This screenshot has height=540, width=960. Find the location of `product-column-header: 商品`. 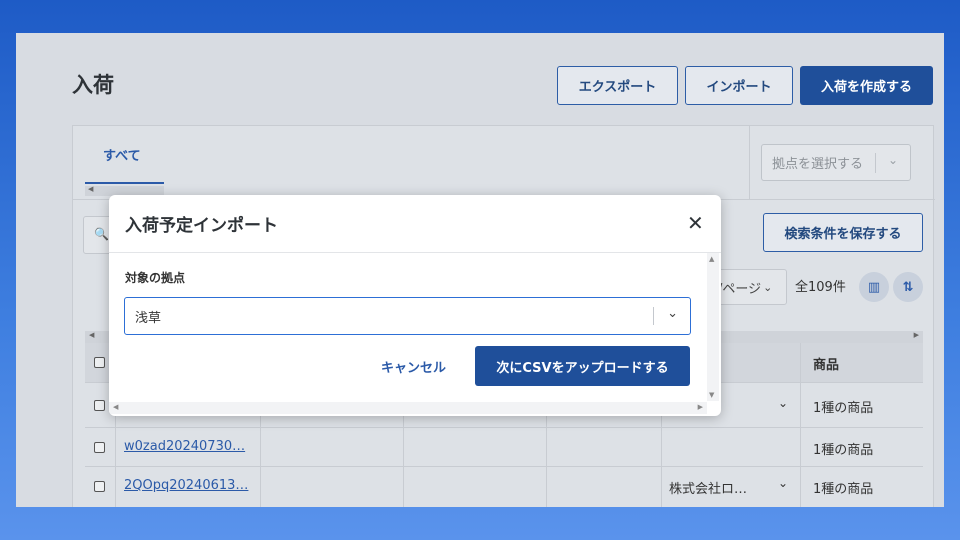

product-column-header: 商品 is located at coordinates (826, 365).